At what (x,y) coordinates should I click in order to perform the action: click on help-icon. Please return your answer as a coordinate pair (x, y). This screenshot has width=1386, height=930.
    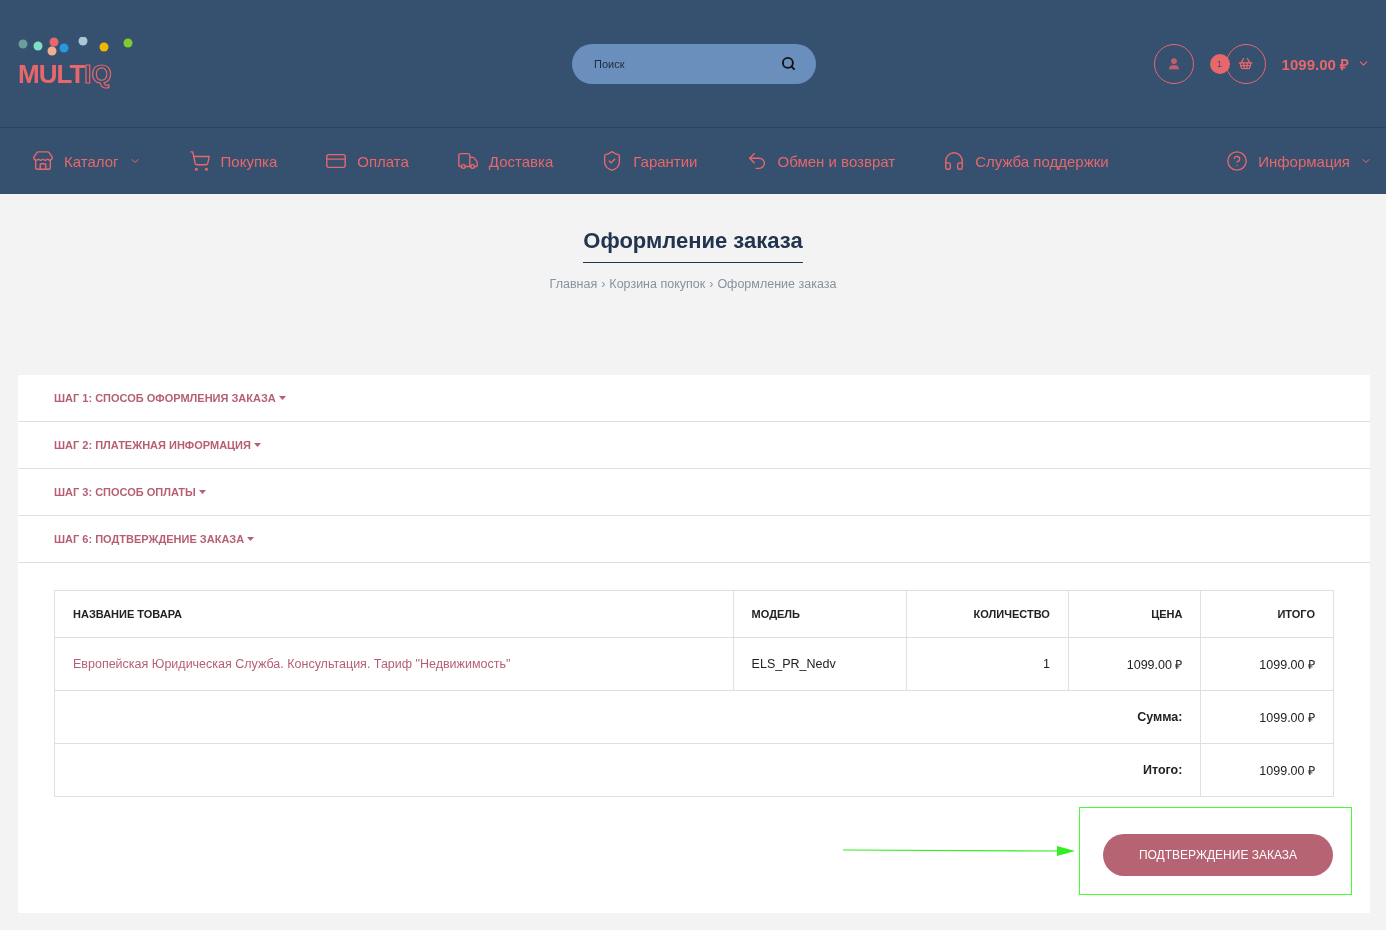
    Looking at the image, I should click on (1237, 161).